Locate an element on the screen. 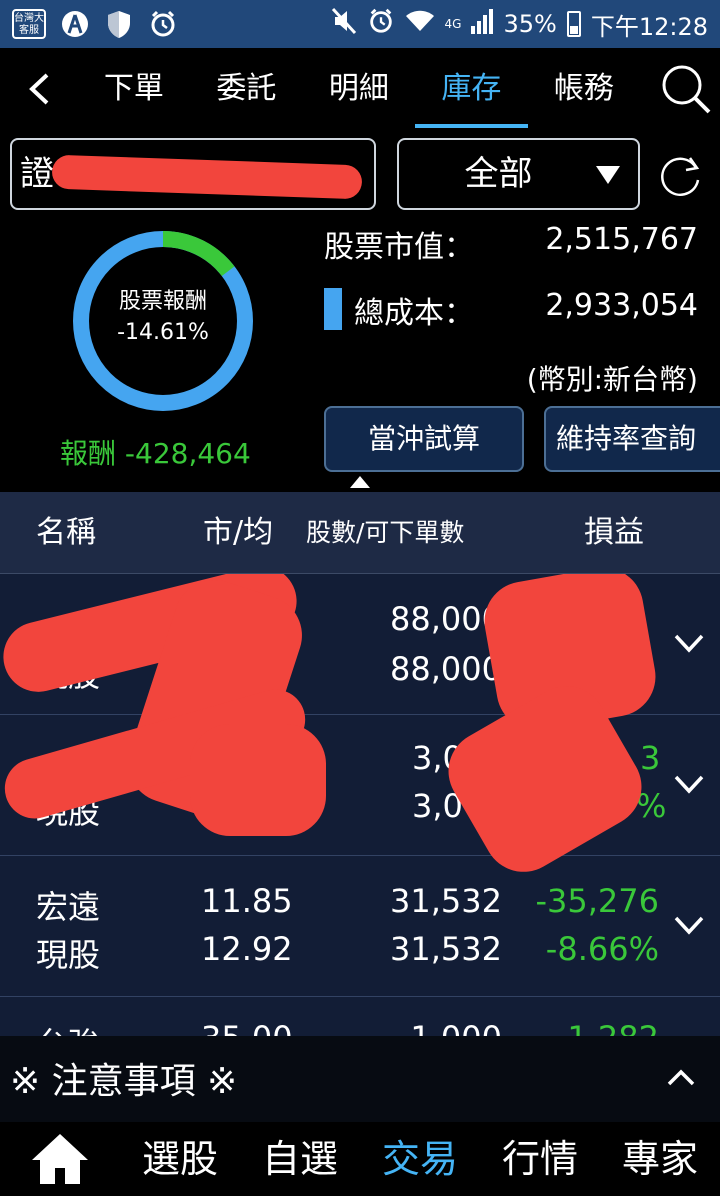  notice-bar: ※ 注意事項 ※ is located at coordinates (360, 1079).